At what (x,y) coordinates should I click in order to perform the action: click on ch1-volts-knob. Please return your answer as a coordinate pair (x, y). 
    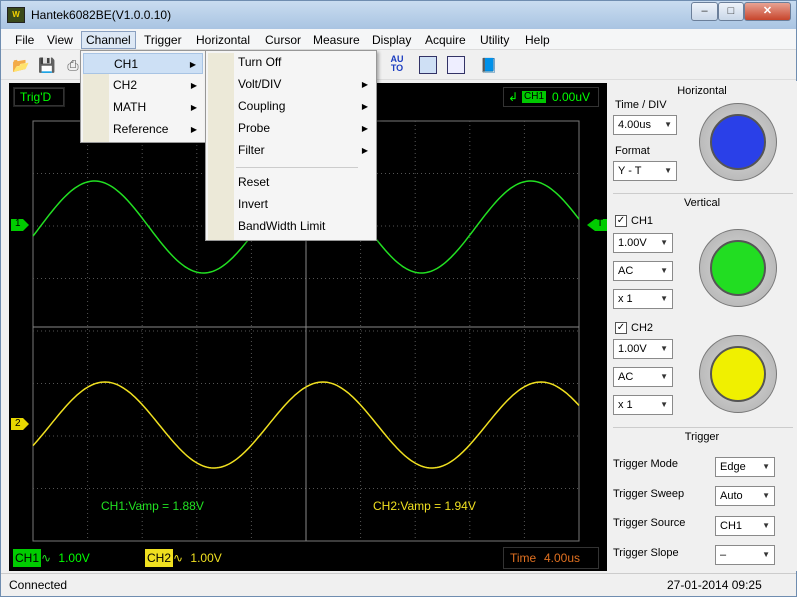
    Looking at the image, I should click on (738, 268).